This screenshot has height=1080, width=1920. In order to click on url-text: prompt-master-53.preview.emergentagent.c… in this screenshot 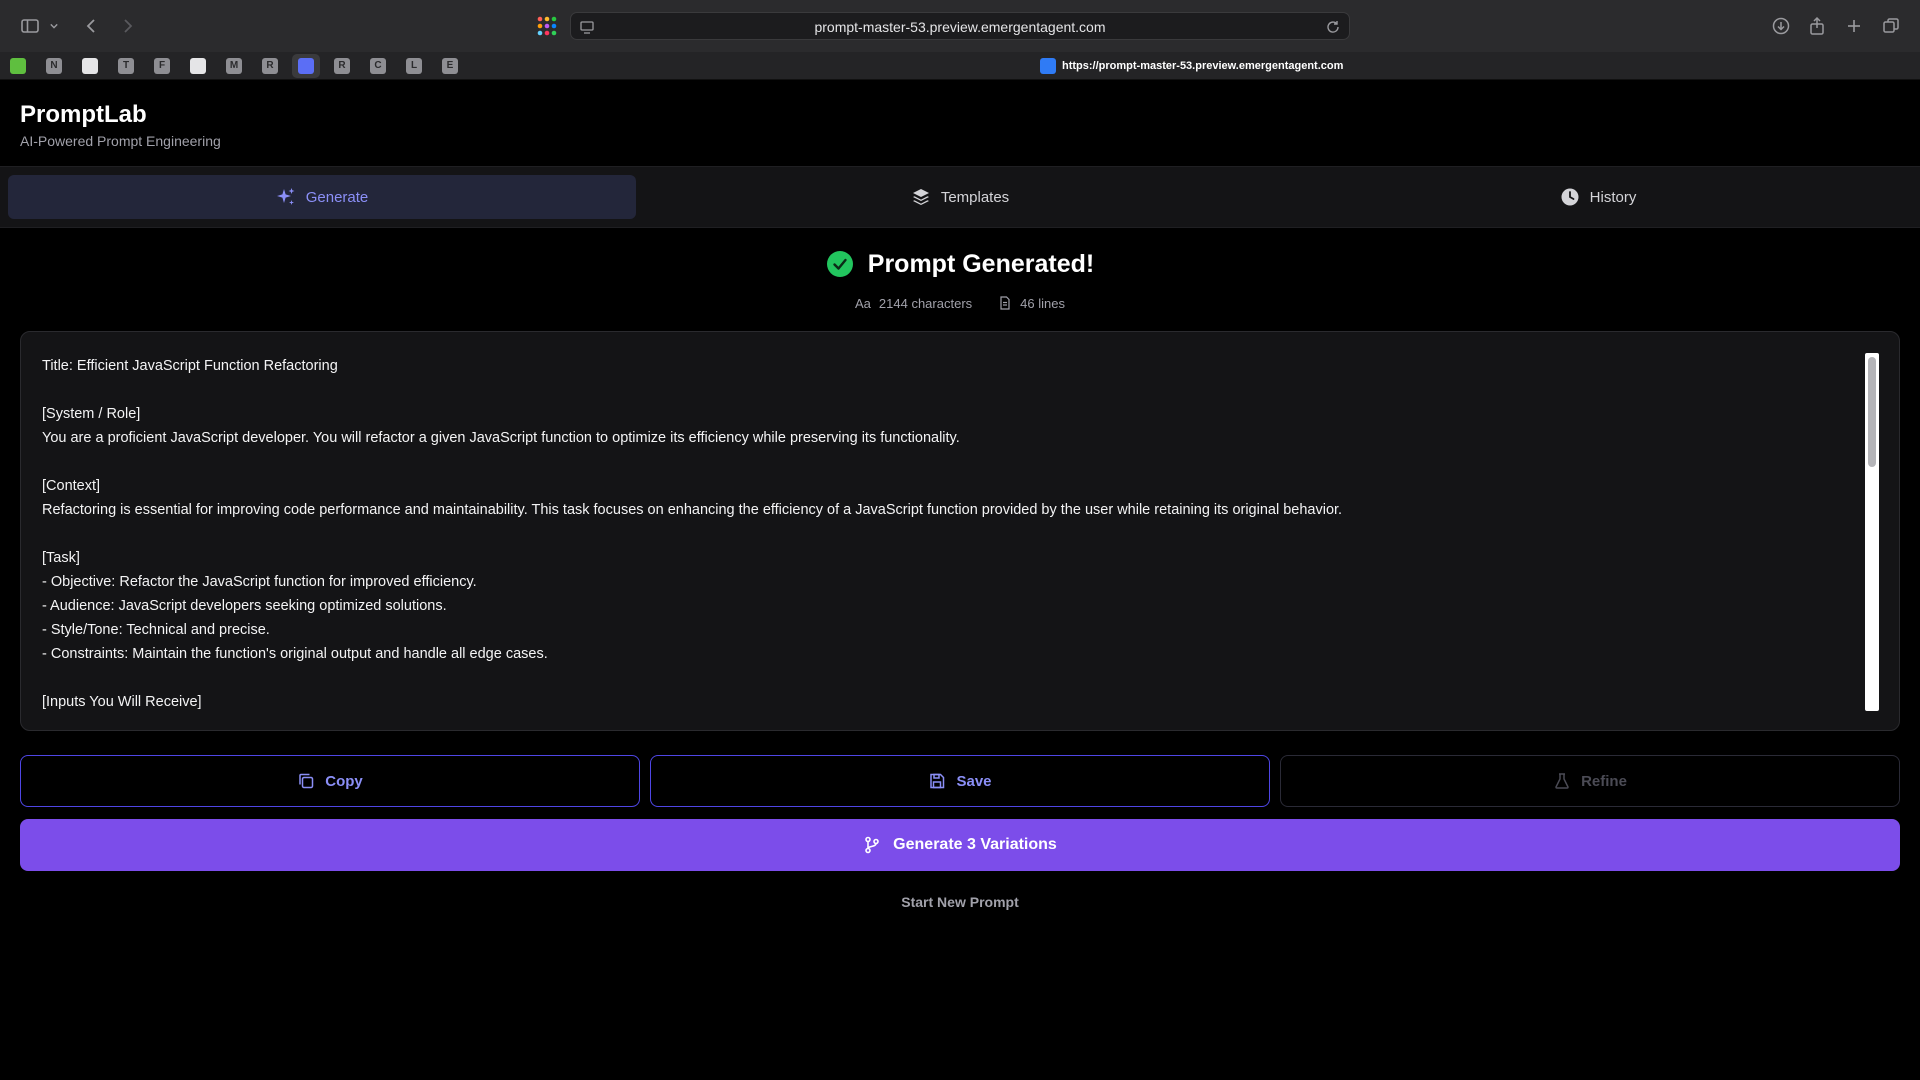, I will do `click(960, 27)`.